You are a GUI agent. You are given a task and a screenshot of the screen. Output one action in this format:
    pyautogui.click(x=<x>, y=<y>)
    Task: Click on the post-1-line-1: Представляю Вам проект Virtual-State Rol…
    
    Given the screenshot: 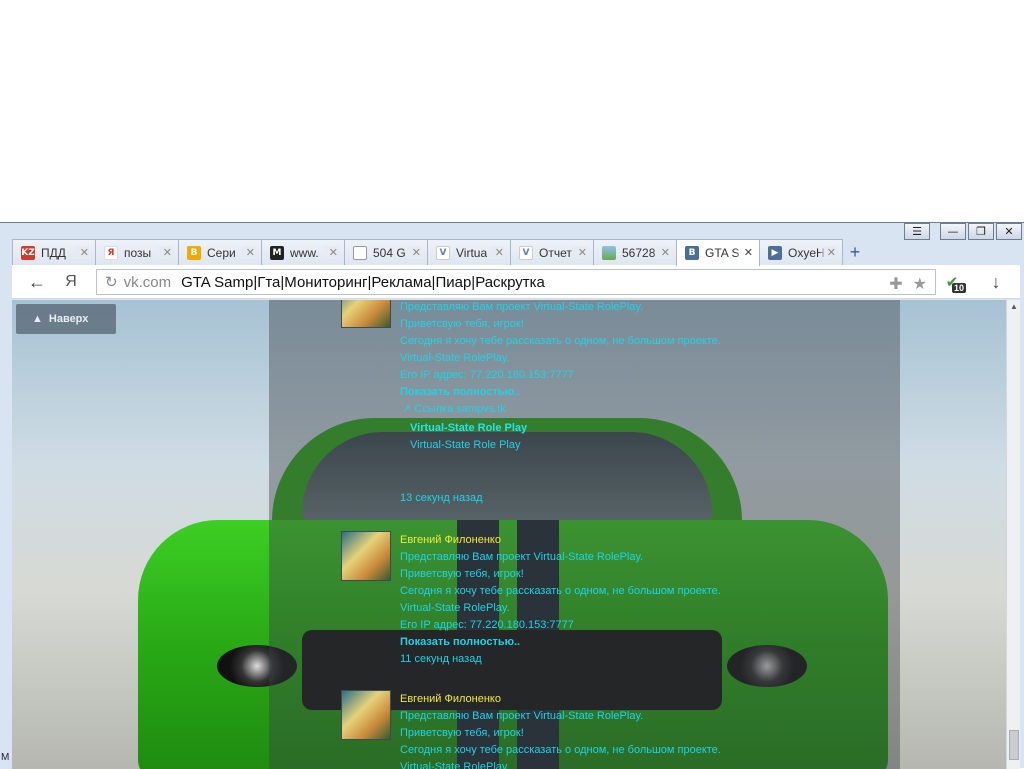 What is the action you would take?
    pyautogui.click(x=522, y=307)
    